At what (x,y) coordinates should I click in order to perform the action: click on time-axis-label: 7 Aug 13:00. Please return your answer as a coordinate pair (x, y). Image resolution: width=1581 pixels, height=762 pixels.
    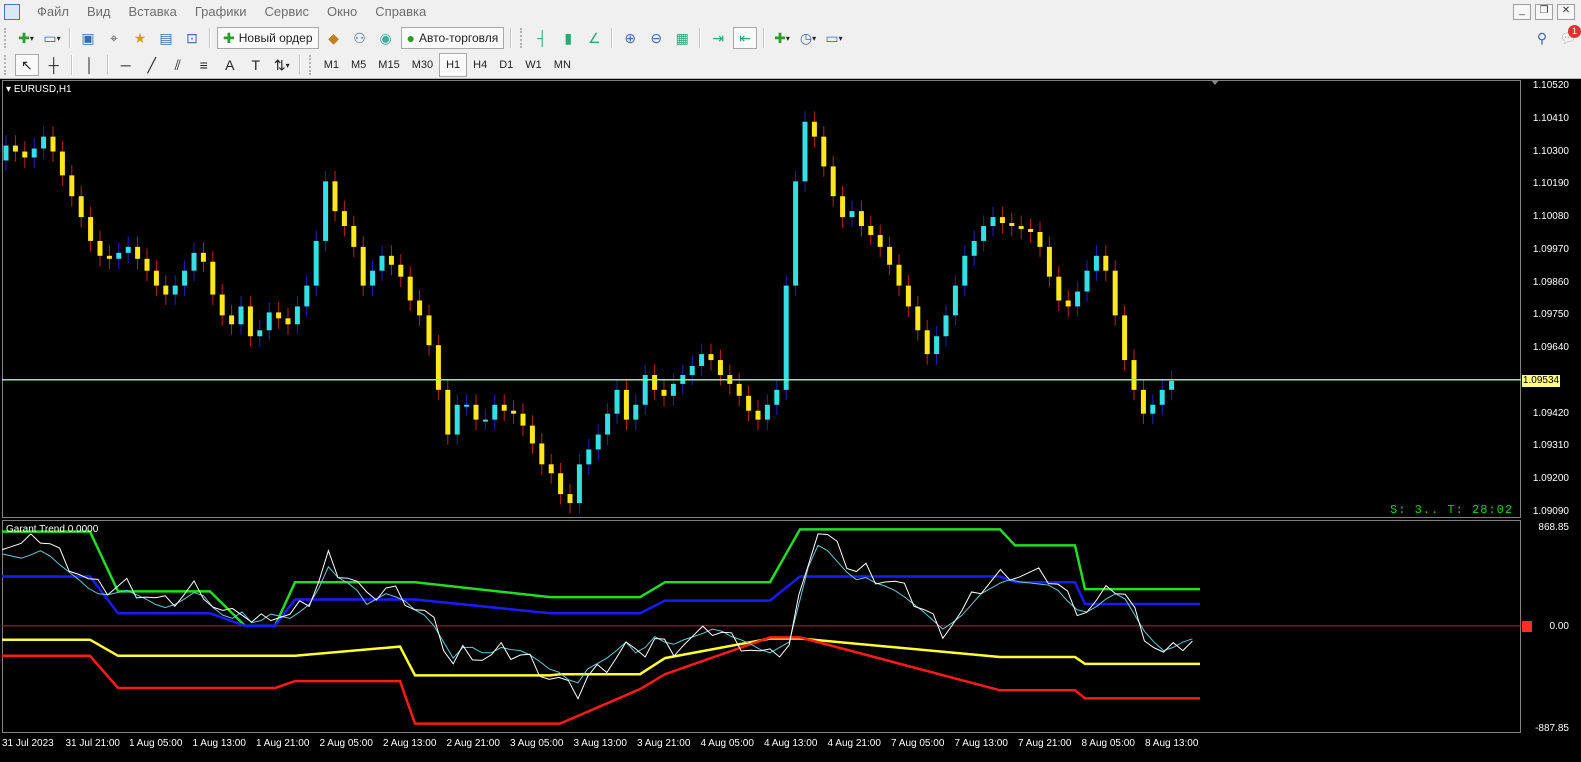
    Looking at the image, I should click on (981, 743).